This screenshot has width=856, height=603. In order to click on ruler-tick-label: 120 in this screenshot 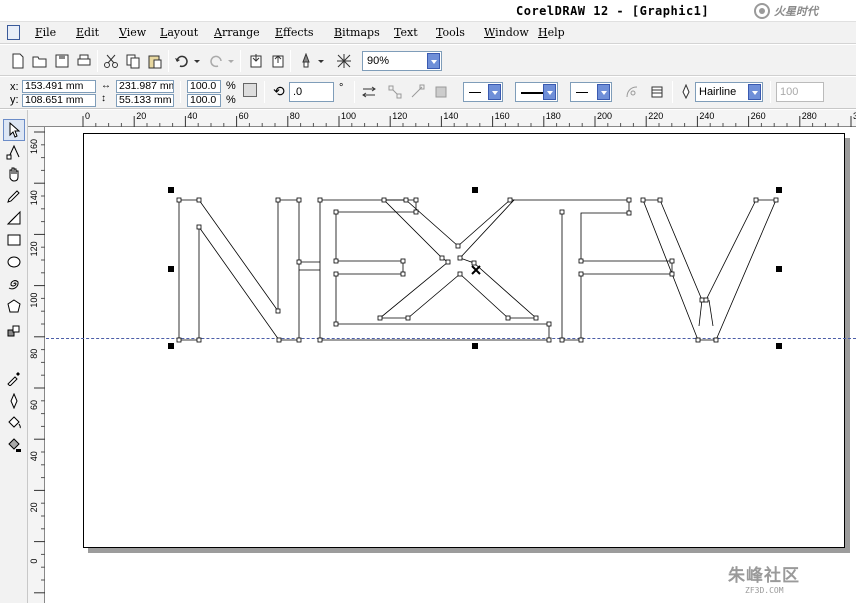, I will do `click(34, 248)`.